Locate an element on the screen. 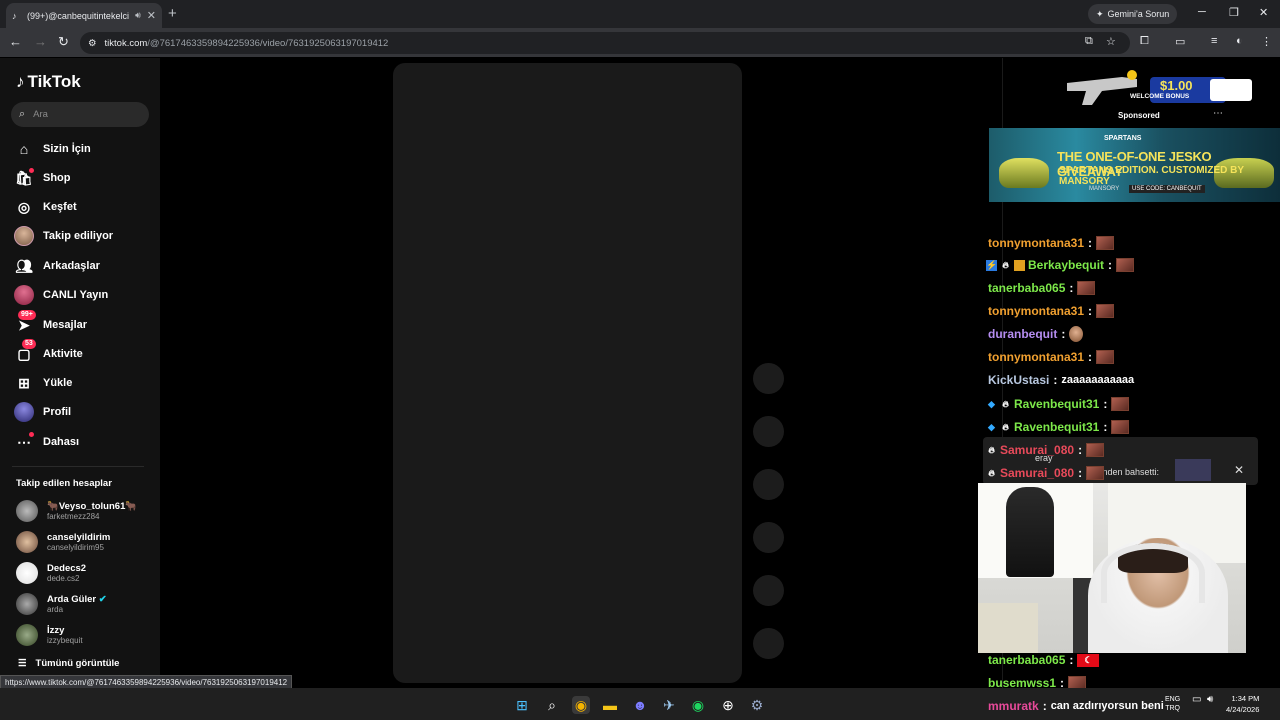 This screenshot has height=720, width=1280. nav-friends: 👥︎ Arkadaşlar is located at coordinates (57, 266).